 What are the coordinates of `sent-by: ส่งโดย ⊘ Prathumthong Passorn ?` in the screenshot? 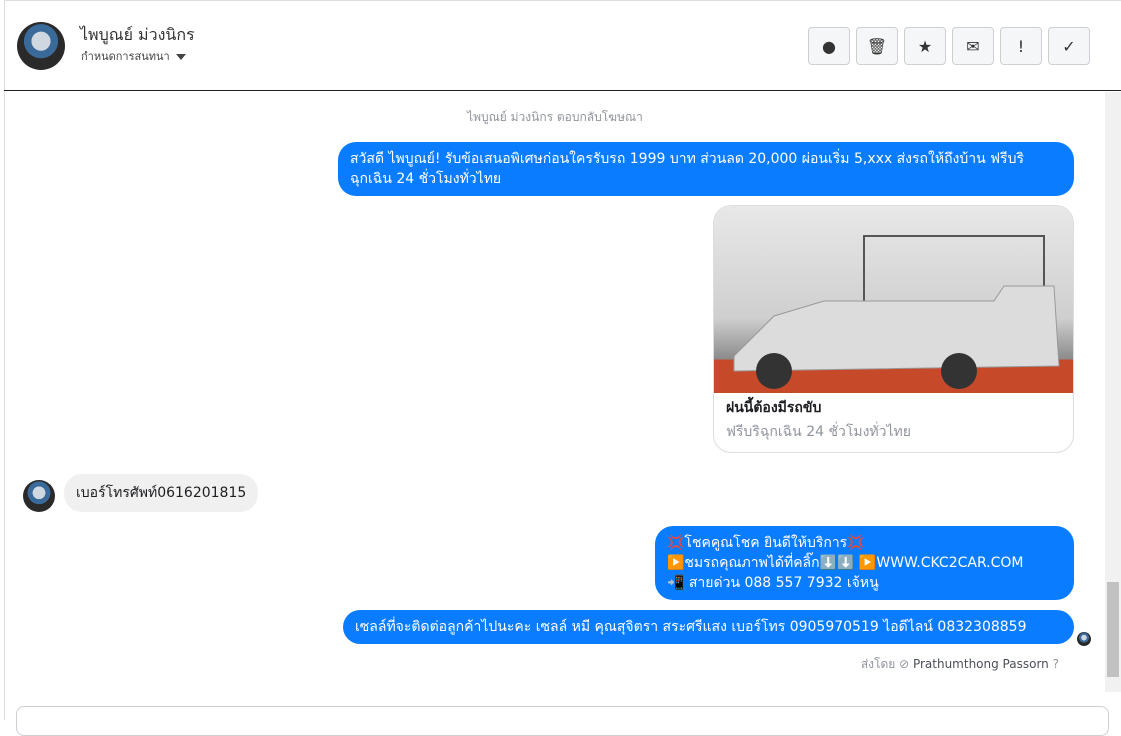 It's located at (959, 664).